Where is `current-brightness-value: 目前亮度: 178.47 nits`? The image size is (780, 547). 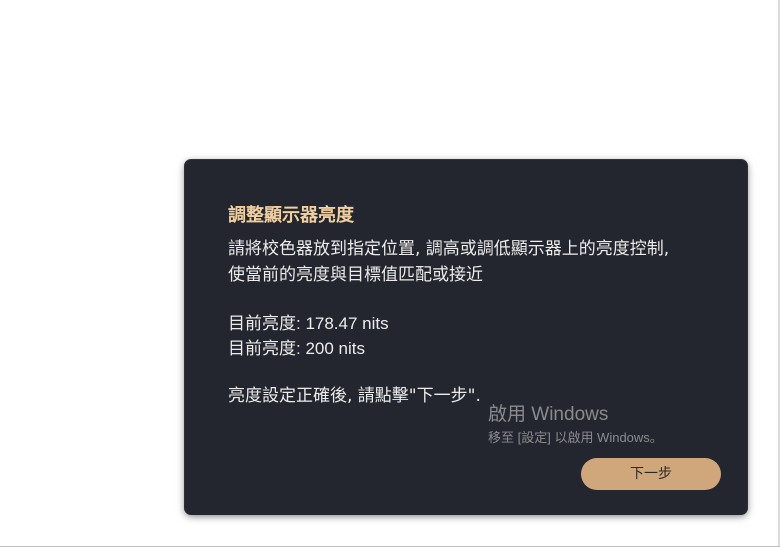
current-brightness-value: 目前亮度: 178.47 nits is located at coordinates (308, 323).